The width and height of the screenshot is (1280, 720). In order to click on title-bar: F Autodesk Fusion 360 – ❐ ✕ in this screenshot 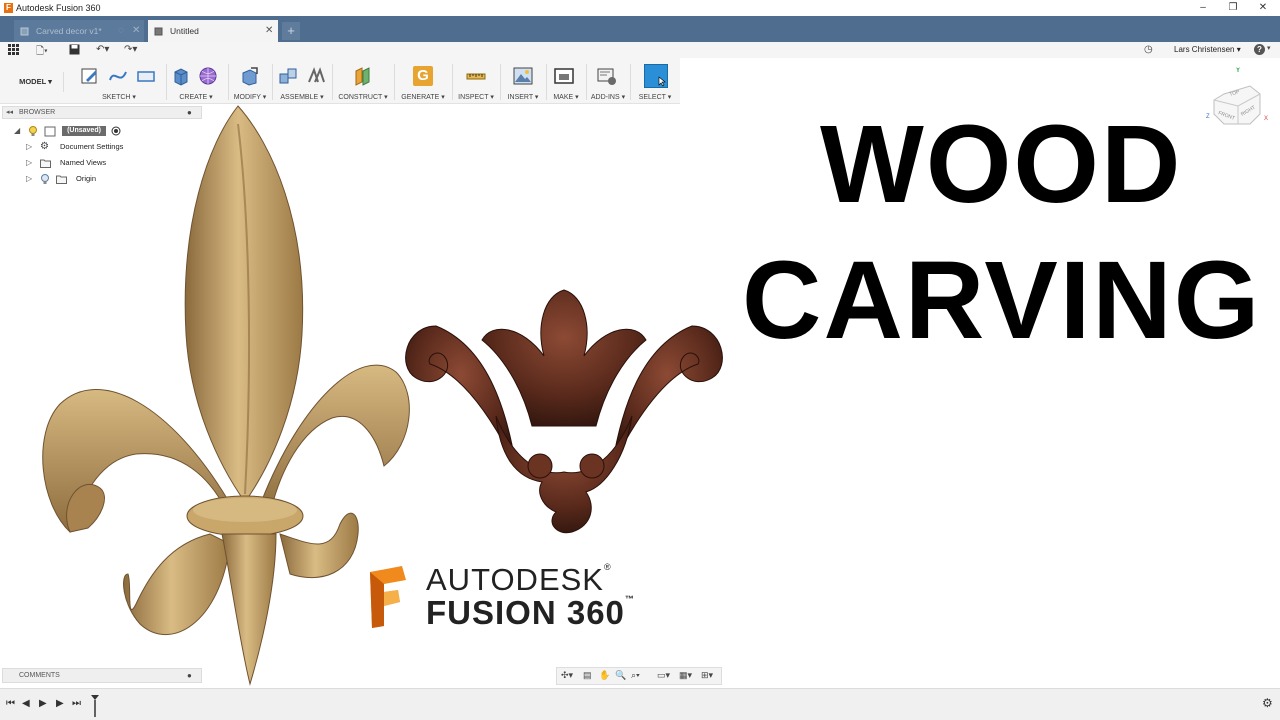, I will do `click(640, 8)`.